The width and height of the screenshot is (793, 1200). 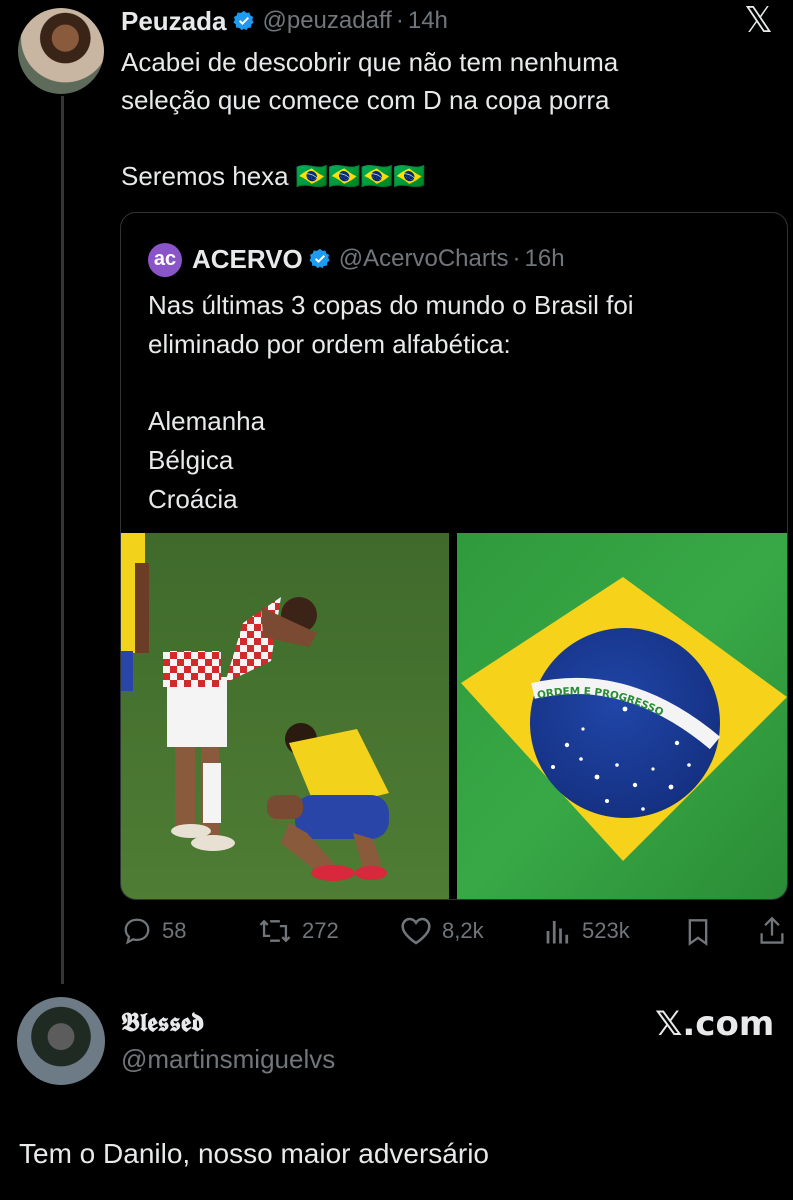 I want to click on list-item: Alemanha, so click(x=207, y=421).